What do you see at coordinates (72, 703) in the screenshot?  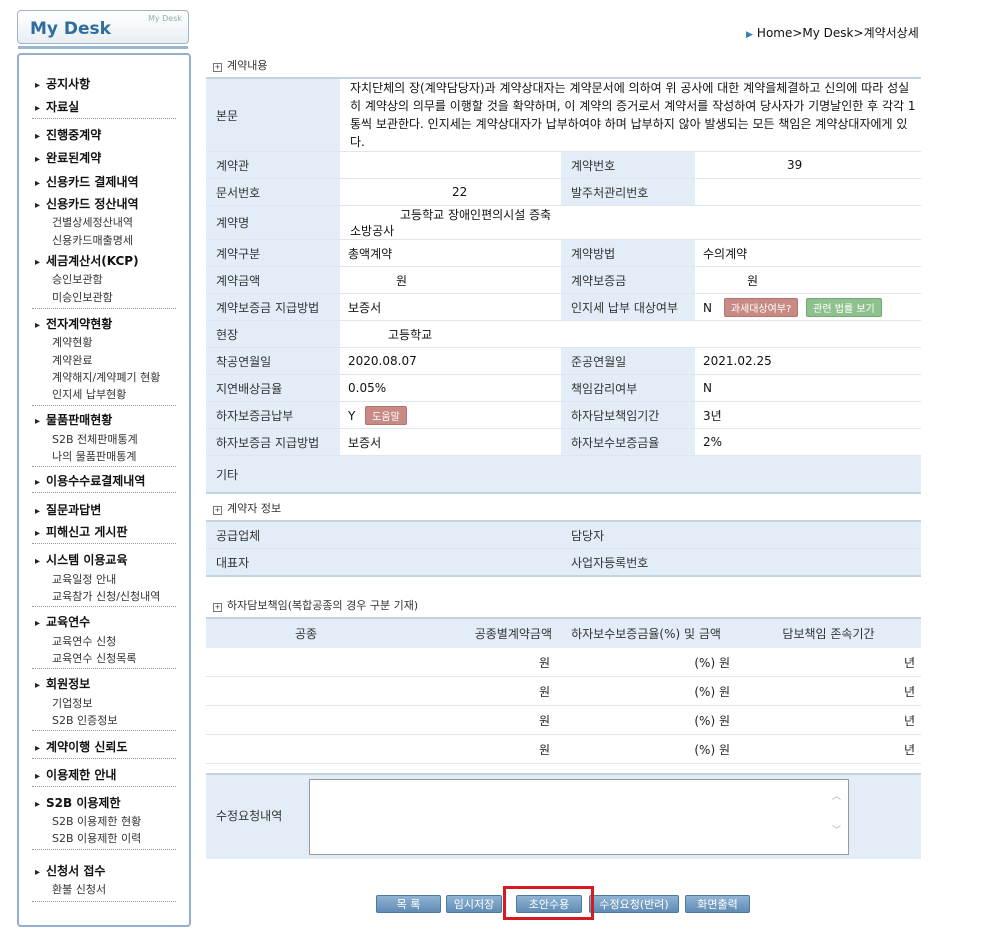 I see `sidebar-sub-company-info: 기업정보` at bounding box center [72, 703].